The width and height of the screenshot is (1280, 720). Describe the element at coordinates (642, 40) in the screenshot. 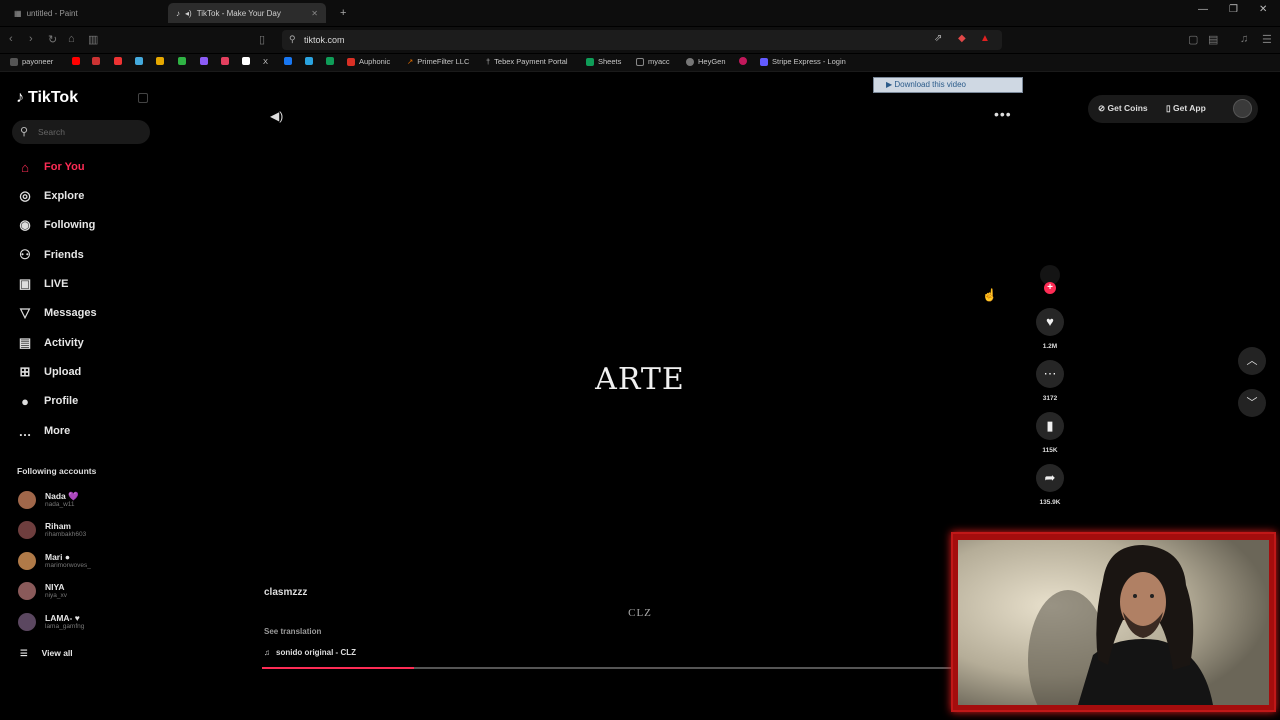

I see `address-bar: ⚲ tiktok.com ⇗ ◆ ▲` at that location.